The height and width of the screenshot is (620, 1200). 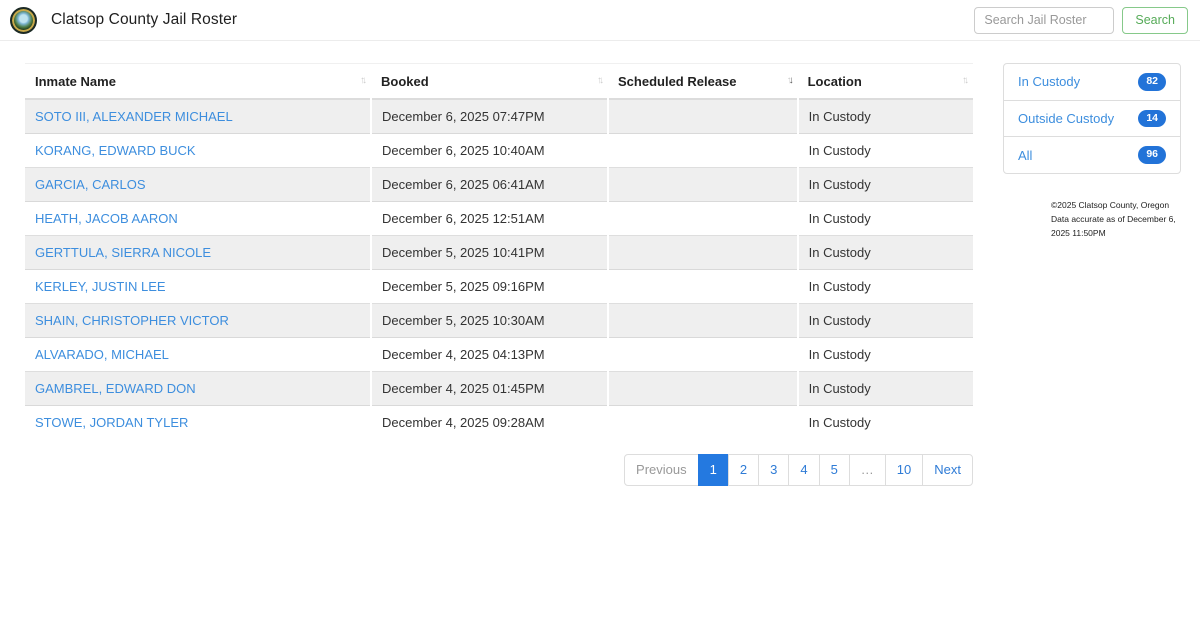 I want to click on pagination-previous: Previous, so click(x=661, y=470).